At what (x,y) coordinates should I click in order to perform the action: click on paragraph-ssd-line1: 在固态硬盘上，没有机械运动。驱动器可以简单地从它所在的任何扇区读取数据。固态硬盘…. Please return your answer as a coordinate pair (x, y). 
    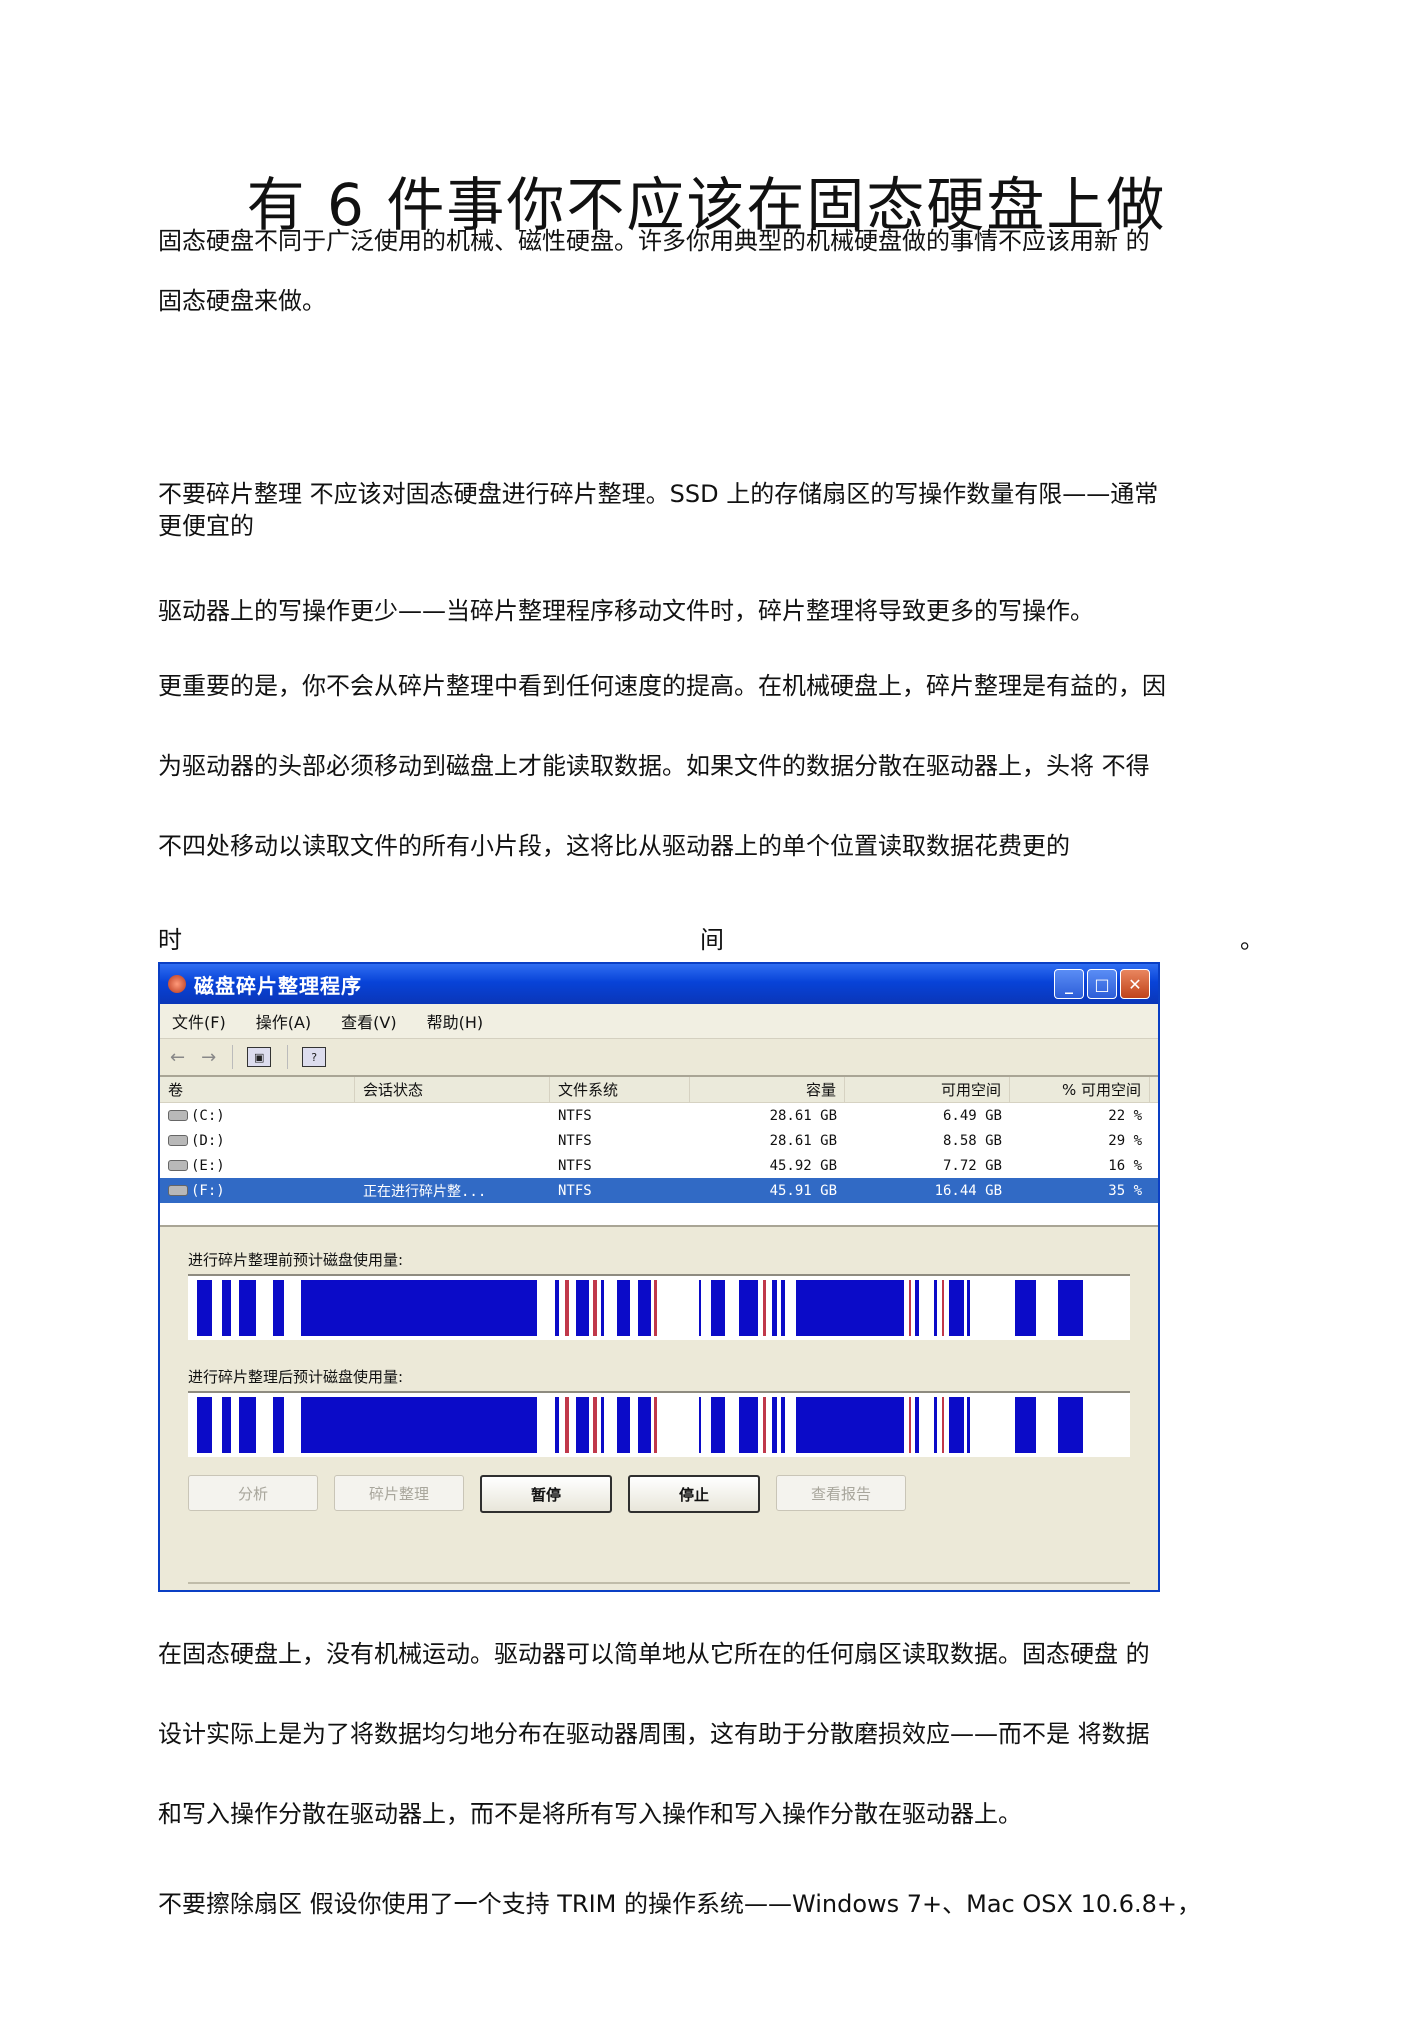
    Looking at the image, I should click on (654, 1654).